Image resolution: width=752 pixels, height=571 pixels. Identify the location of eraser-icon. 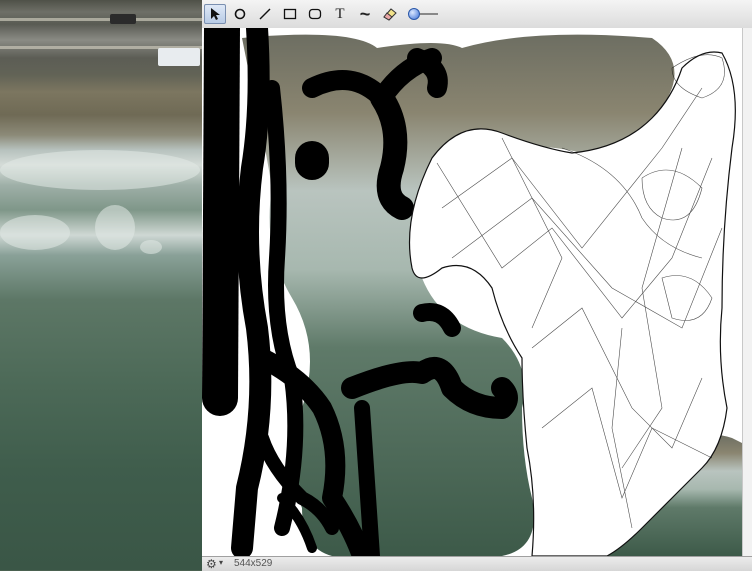
(390, 14).